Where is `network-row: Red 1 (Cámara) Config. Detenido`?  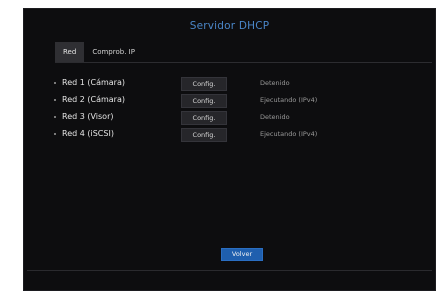
network-row: Red 1 (Cámara) Config. Detenido is located at coordinates (234, 84).